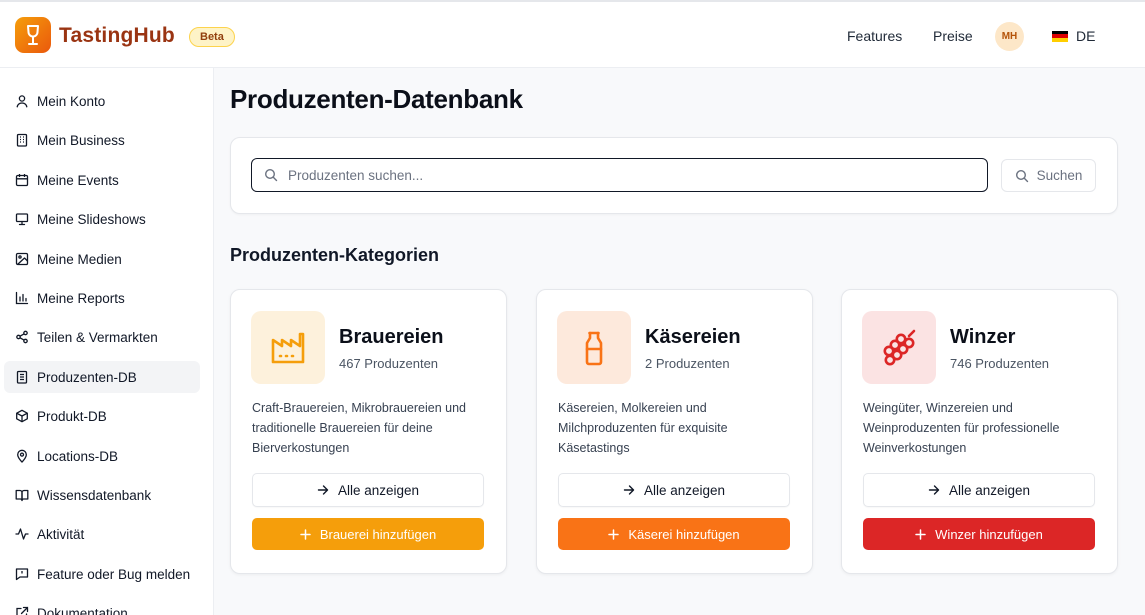  Describe the element at coordinates (22, 219) in the screenshot. I see `presentation-icon` at that location.